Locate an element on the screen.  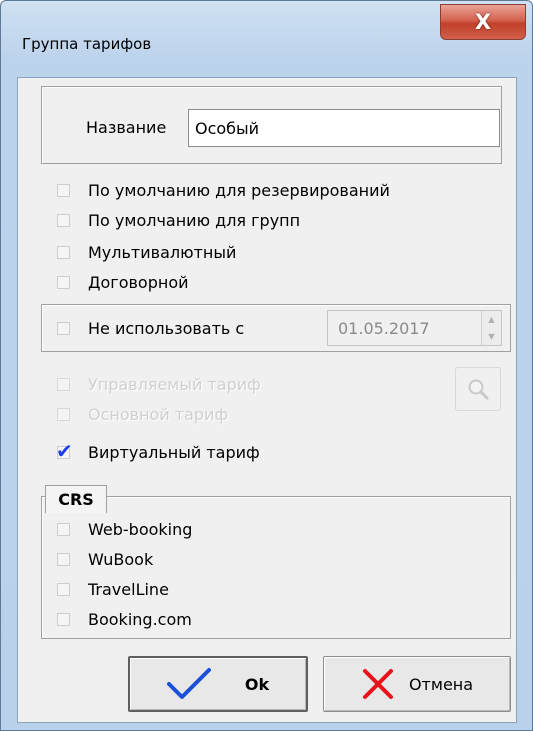
date-picker: 01.05.2017 ▲ ▼ is located at coordinates (414, 328).